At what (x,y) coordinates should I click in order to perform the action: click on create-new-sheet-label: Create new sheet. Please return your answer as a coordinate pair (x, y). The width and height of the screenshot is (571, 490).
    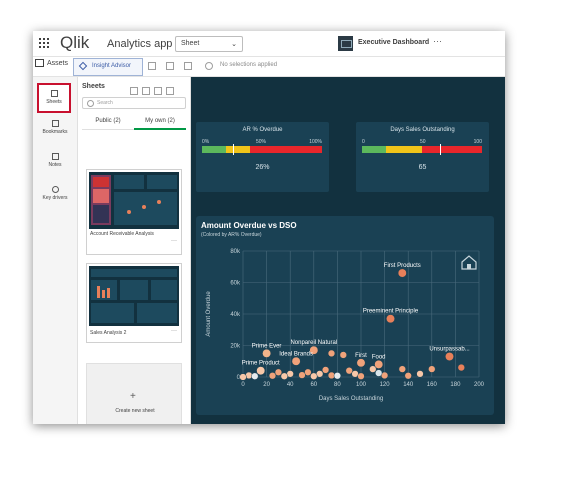
    Looking at the image, I should click on (135, 411).